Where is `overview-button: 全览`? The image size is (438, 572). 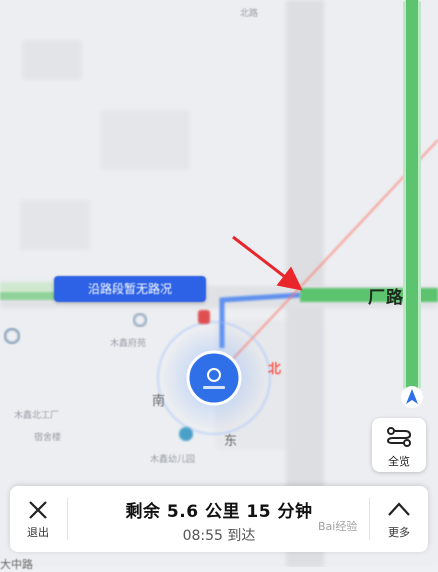 overview-button: 全览 is located at coordinates (399, 445).